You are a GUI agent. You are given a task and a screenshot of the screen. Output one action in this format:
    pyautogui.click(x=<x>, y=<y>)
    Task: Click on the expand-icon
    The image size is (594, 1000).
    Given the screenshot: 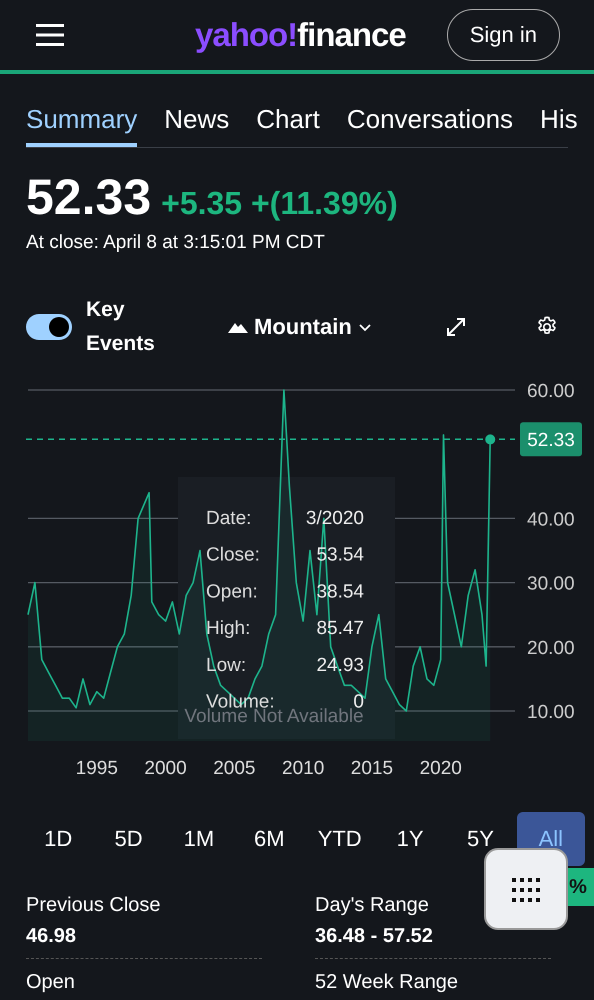 What is the action you would take?
    pyautogui.click(x=456, y=327)
    